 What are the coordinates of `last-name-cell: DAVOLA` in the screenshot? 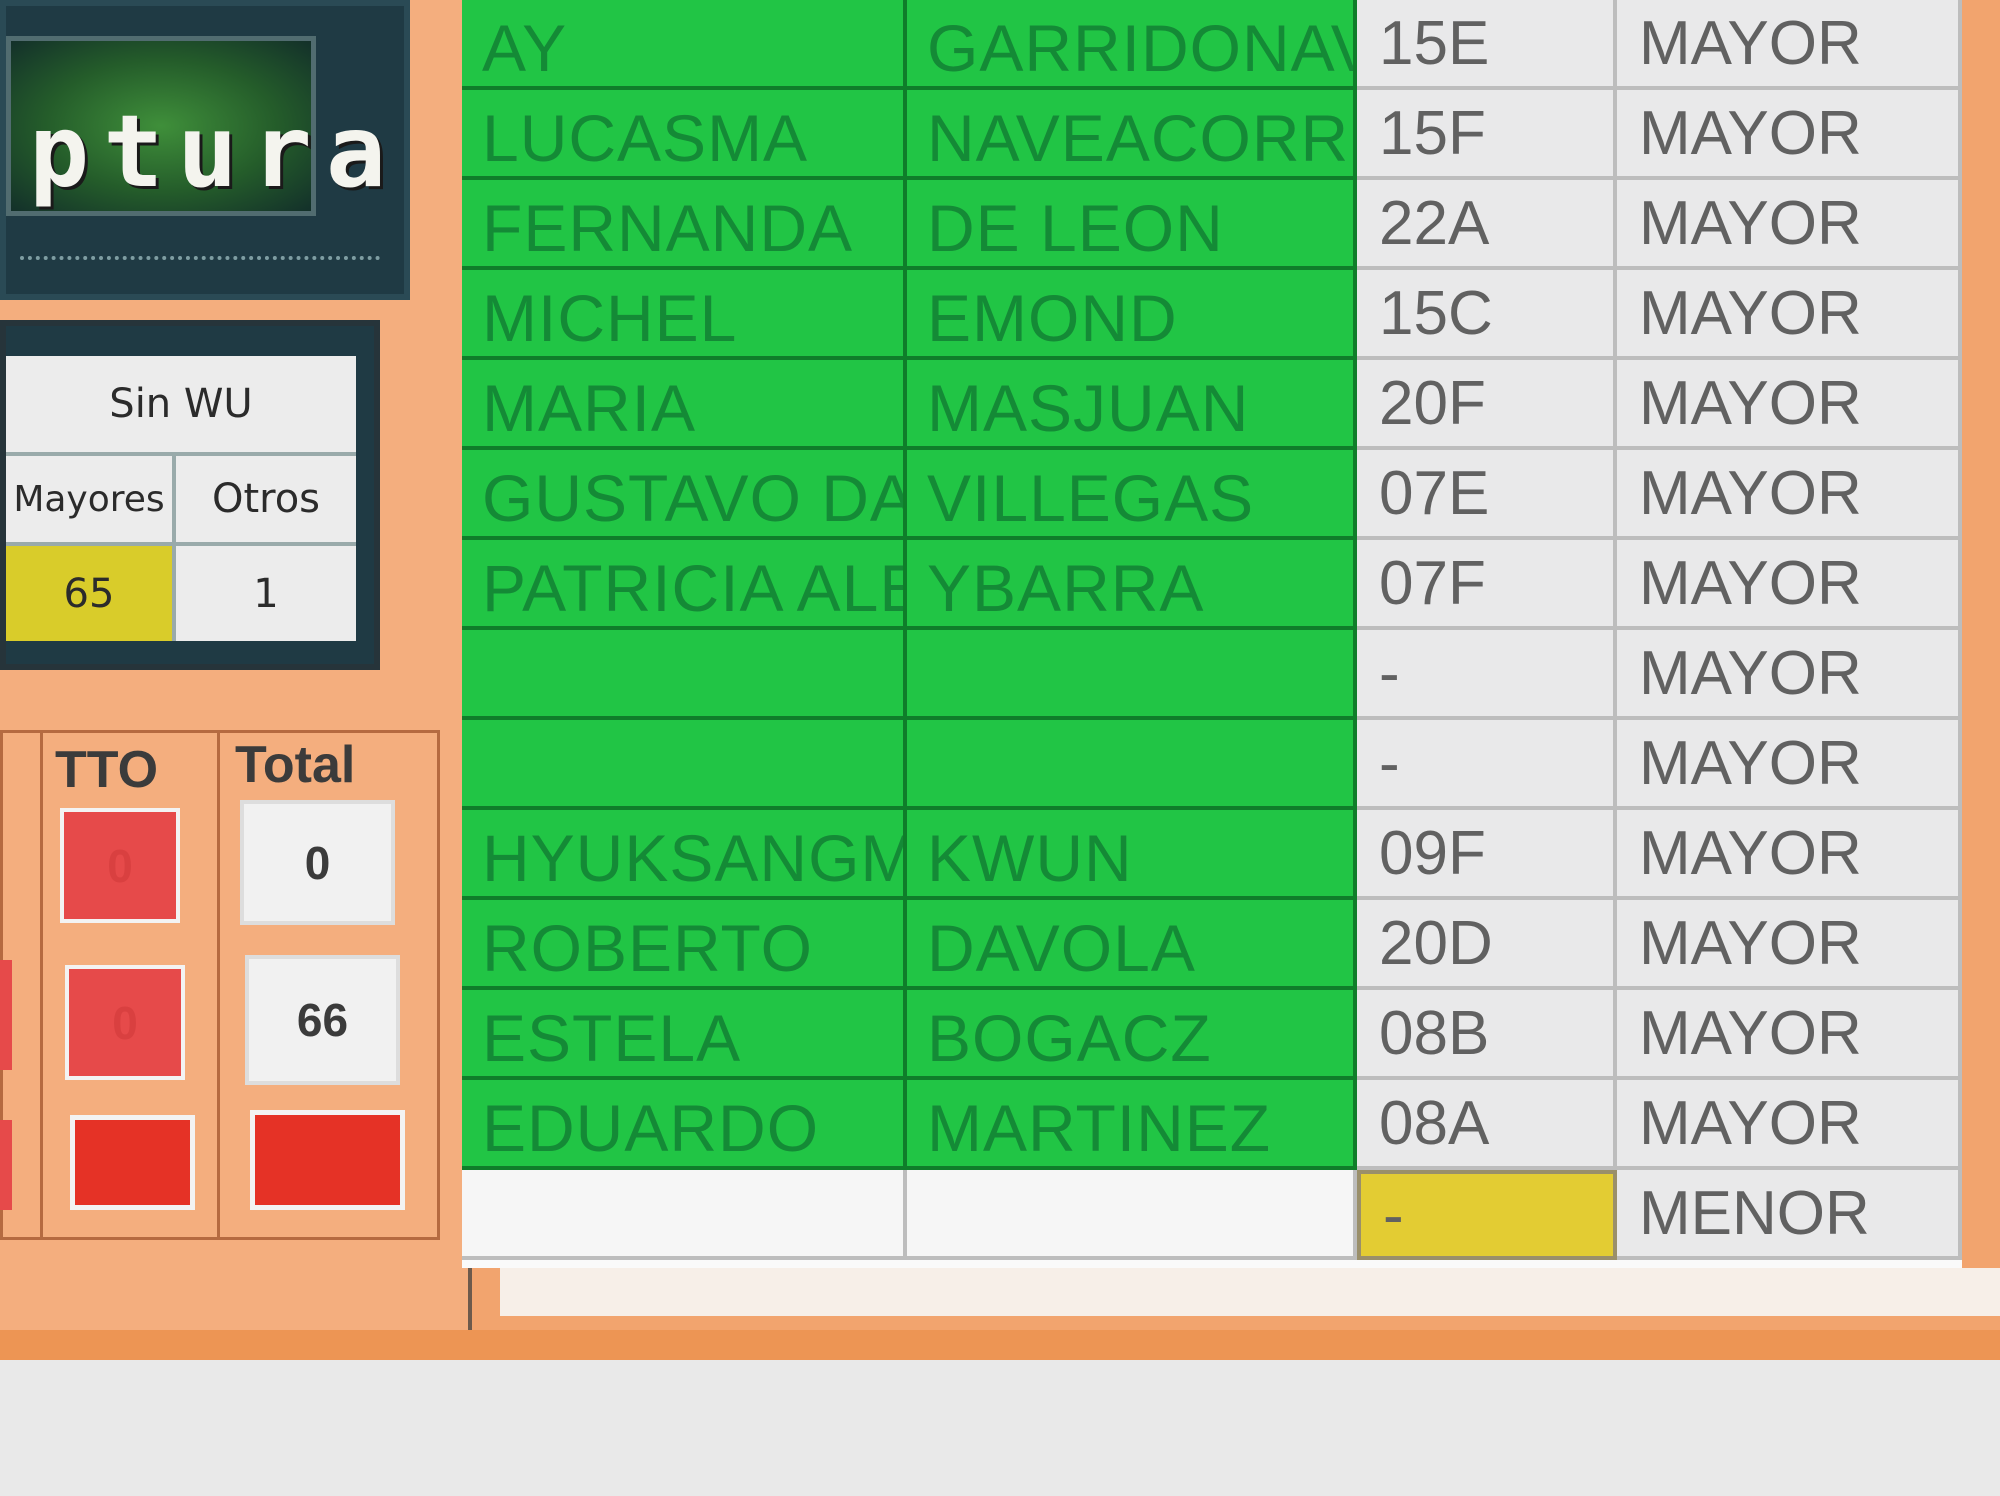 It's located at (1132, 945).